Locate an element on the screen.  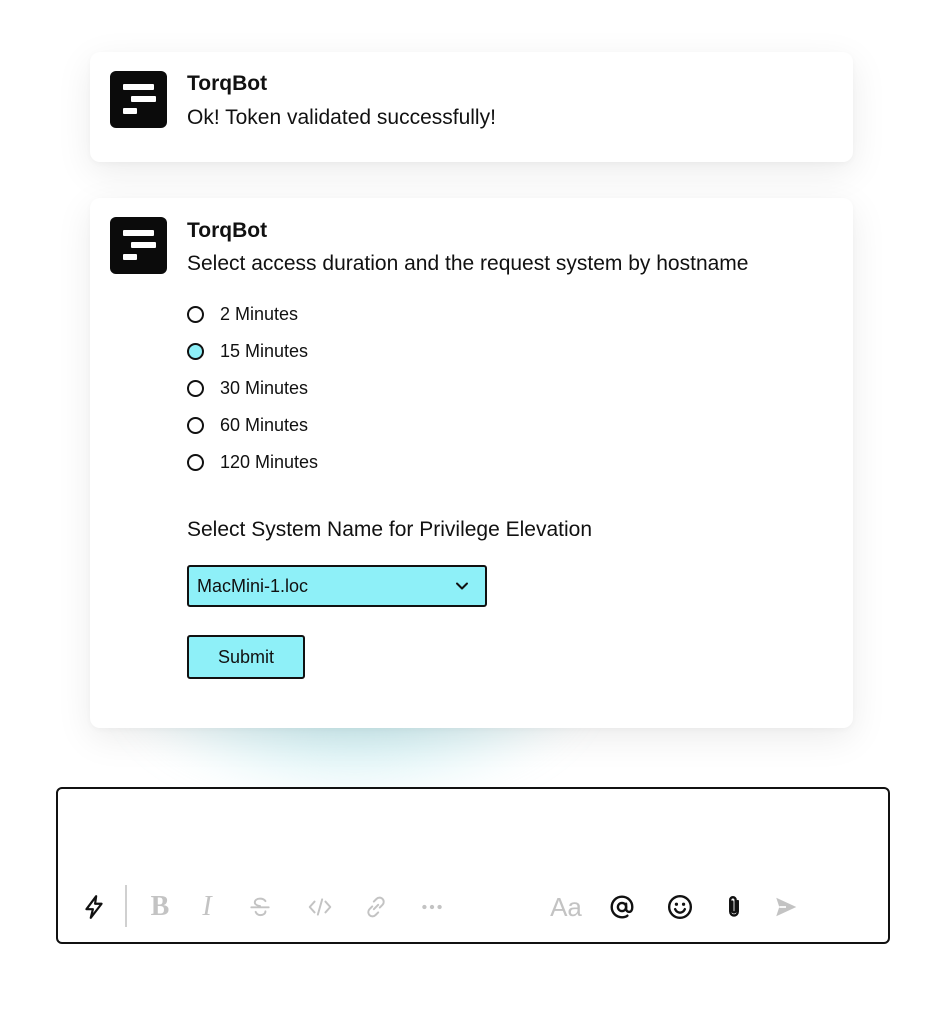
bold-icon: B is located at coordinates (160, 907).